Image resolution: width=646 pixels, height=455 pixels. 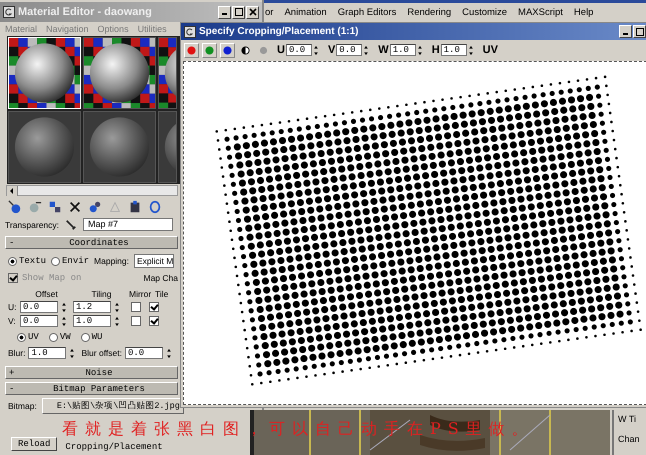 What do you see at coordinates (91, 337) in the screenshot?
I see `radio-button: WU` at bounding box center [91, 337].